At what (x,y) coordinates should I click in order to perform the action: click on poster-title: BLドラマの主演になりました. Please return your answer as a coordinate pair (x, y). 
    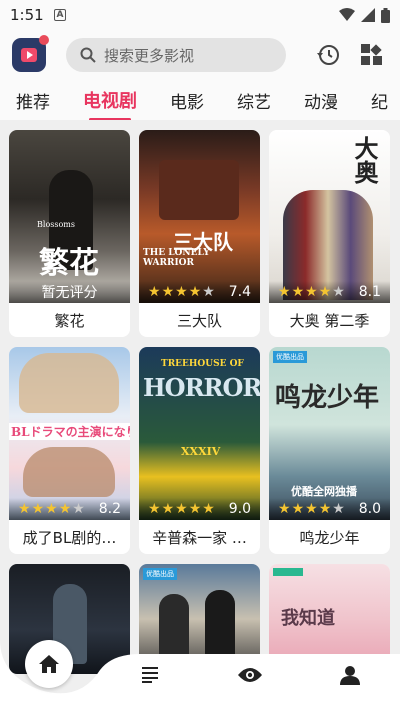
    Looking at the image, I should click on (69, 431).